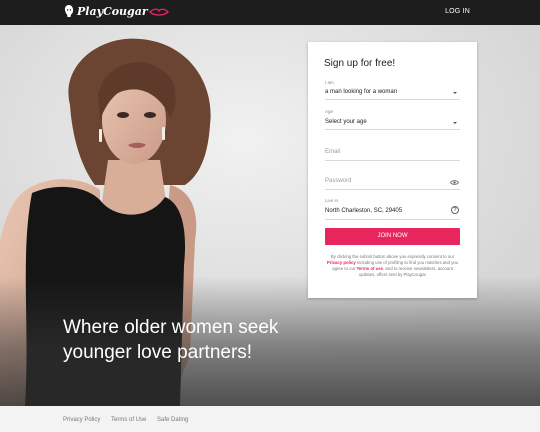  What do you see at coordinates (361, 92) in the screenshot?
I see `gender-value: a man looking for a woman` at bounding box center [361, 92].